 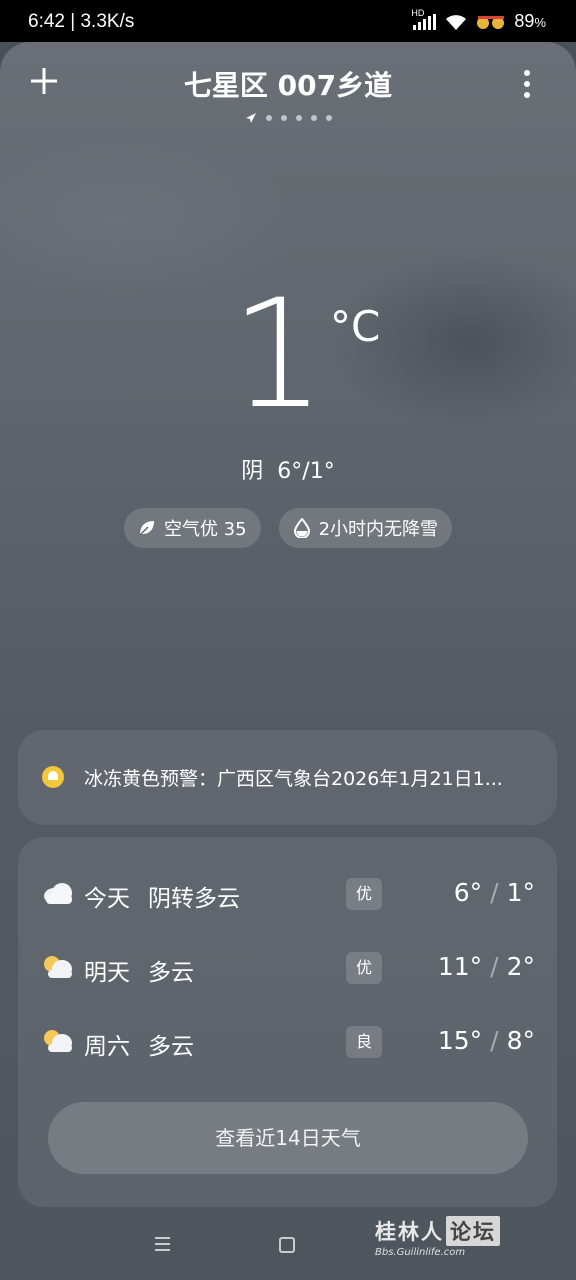 I want to click on condition-text: 阴, so click(x=252, y=471).